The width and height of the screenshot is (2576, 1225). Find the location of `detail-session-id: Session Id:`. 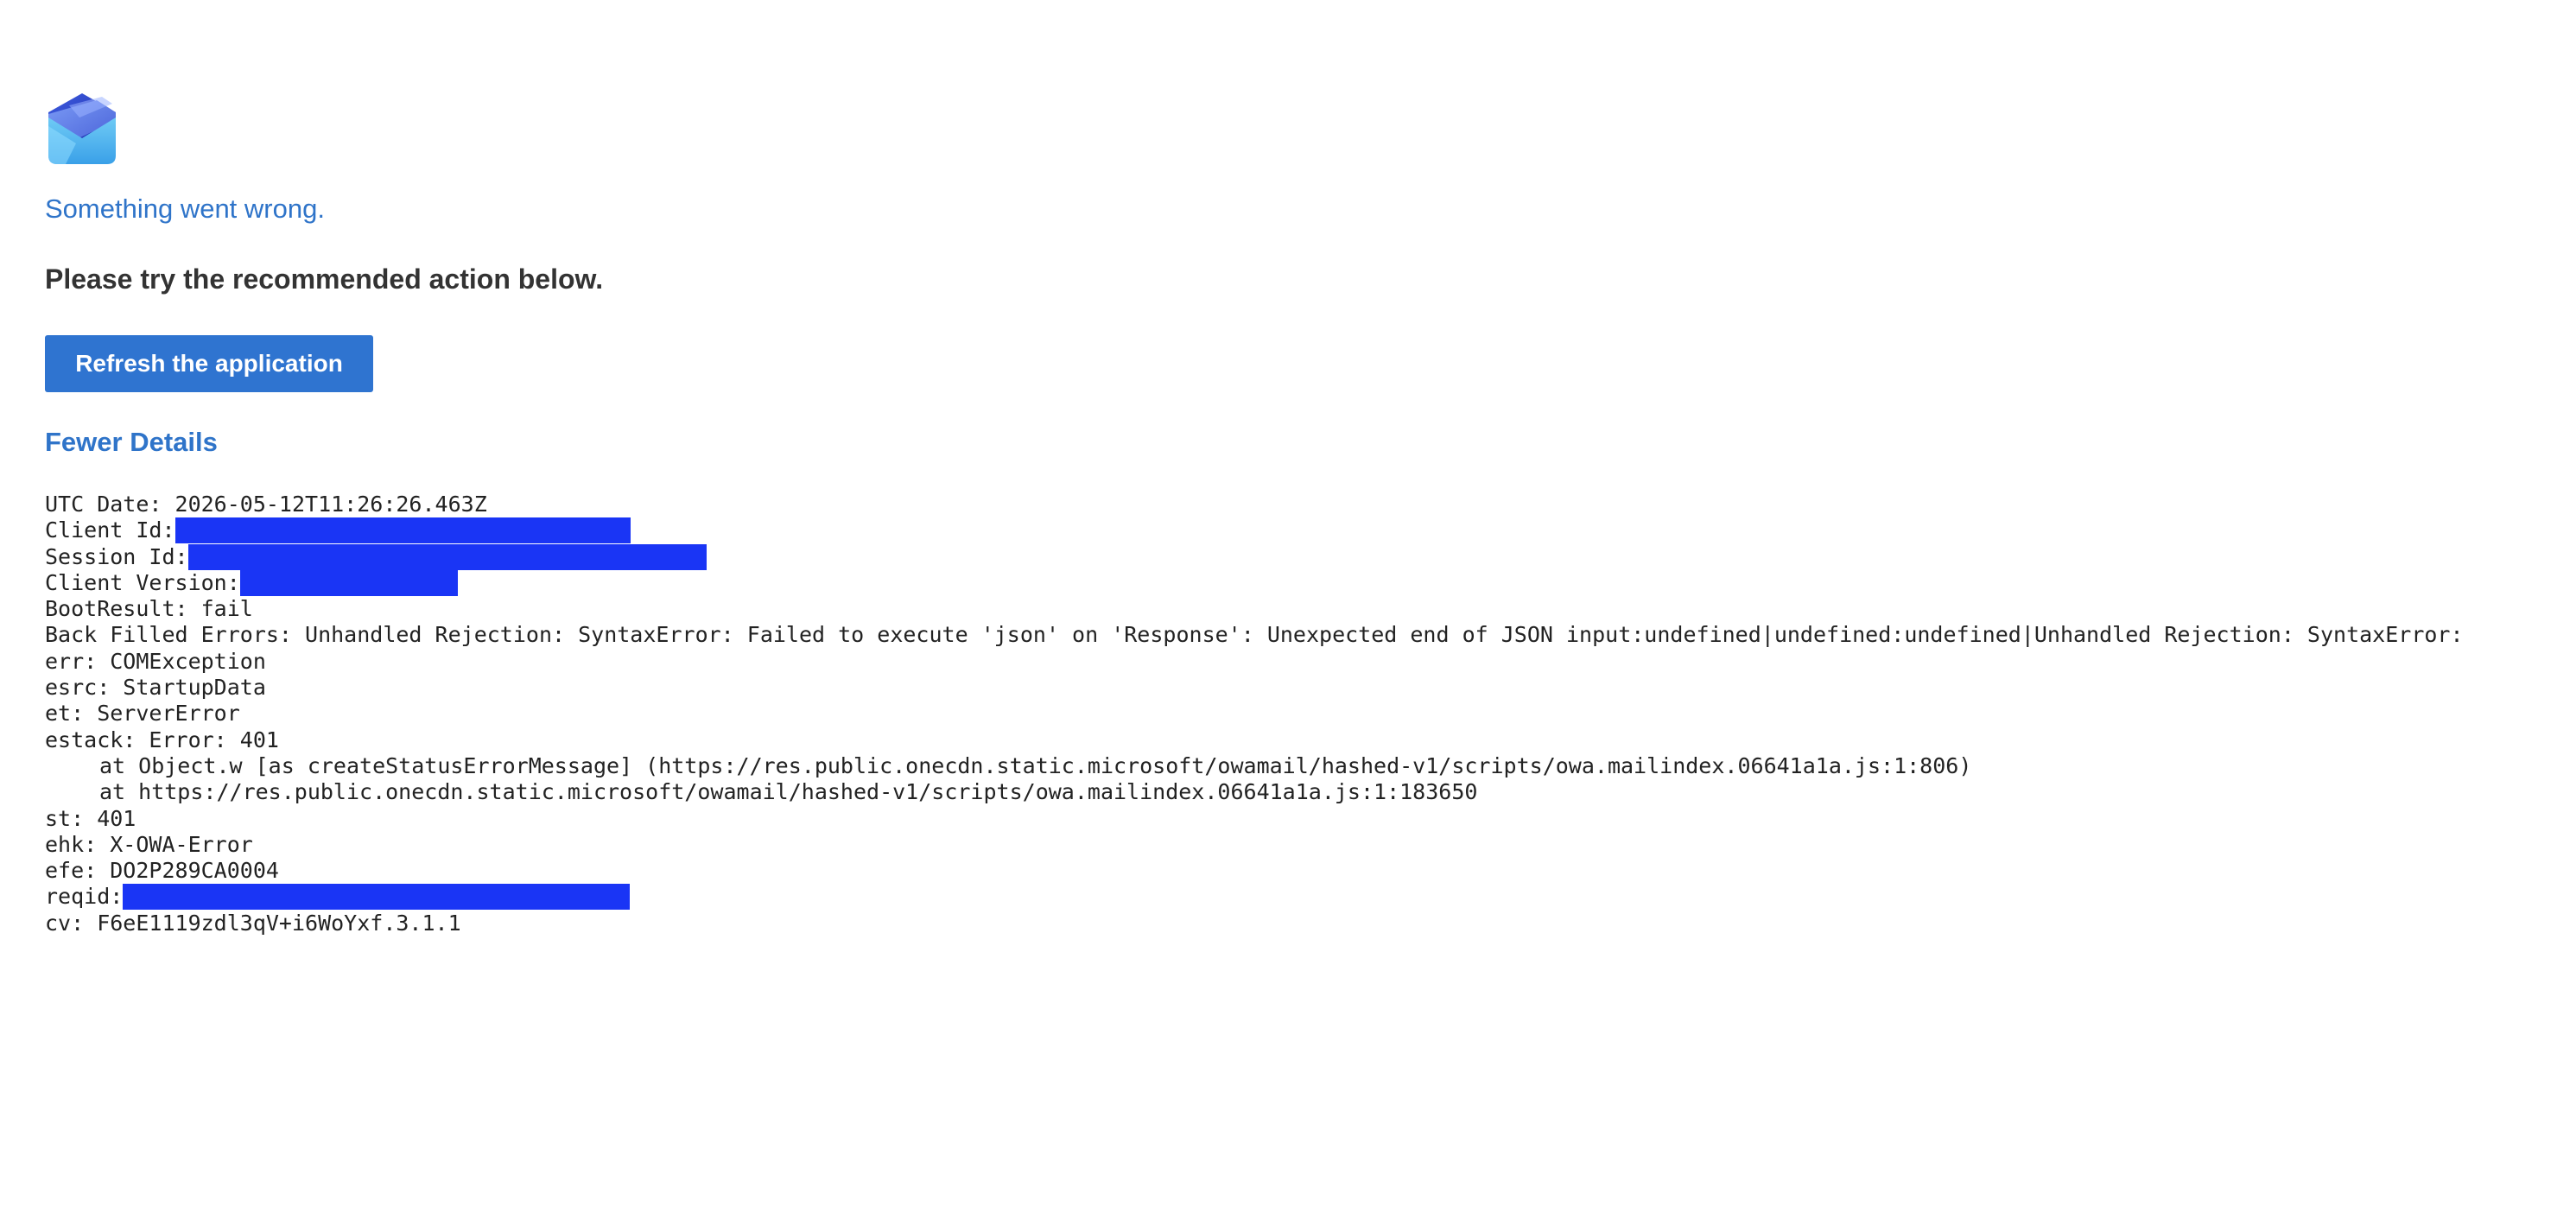

detail-session-id: Session Id: is located at coordinates (1306, 556).